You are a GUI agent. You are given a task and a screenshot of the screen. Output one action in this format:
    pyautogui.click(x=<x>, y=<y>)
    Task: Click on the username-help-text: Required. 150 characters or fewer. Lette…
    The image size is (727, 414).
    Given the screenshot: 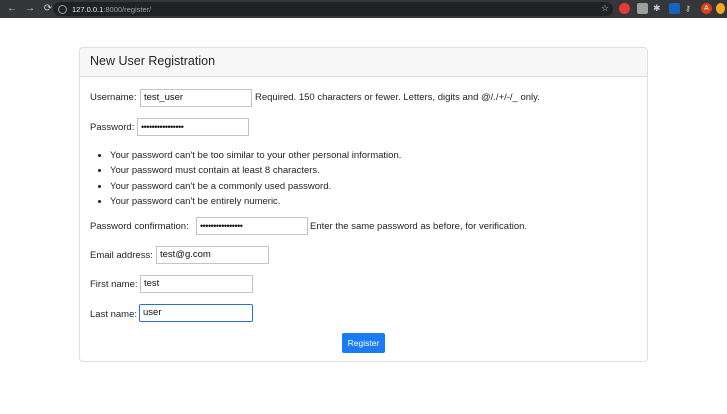 What is the action you would take?
    pyautogui.click(x=397, y=97)
    